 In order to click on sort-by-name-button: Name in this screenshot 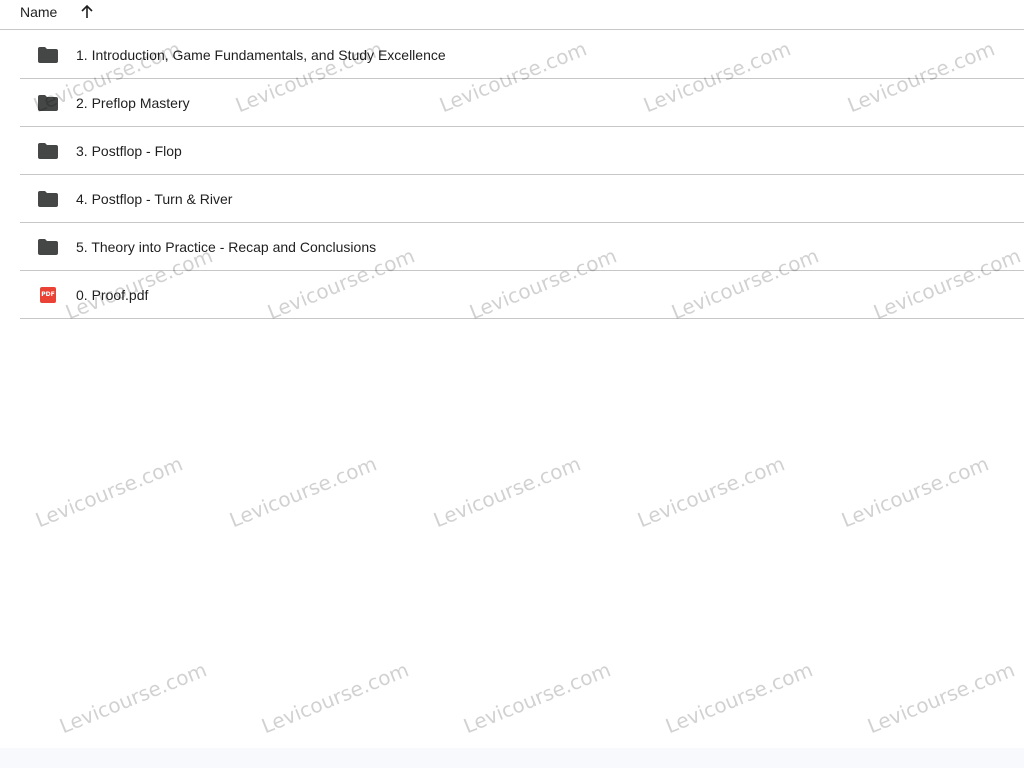, I will do `click(57, 12)`.